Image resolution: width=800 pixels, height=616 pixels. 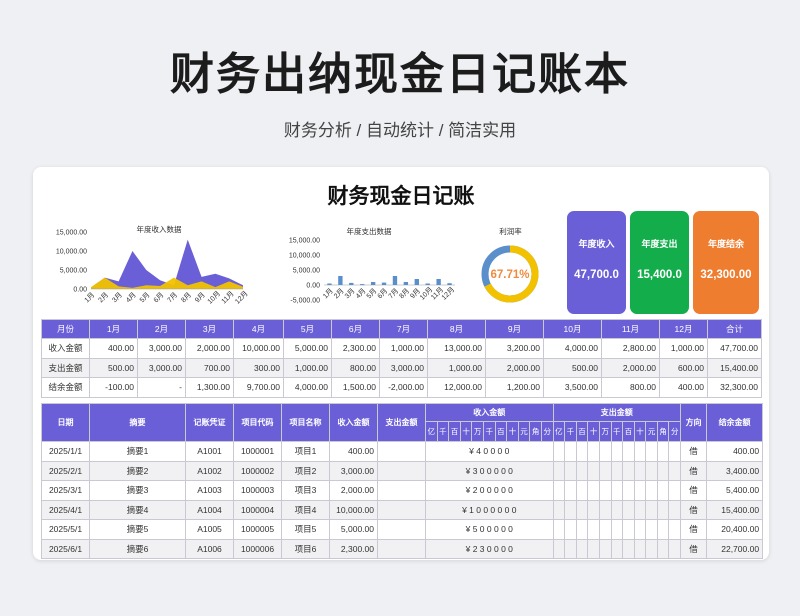 I want to click on code-cell: 1000001, so click(x=257, y=451).